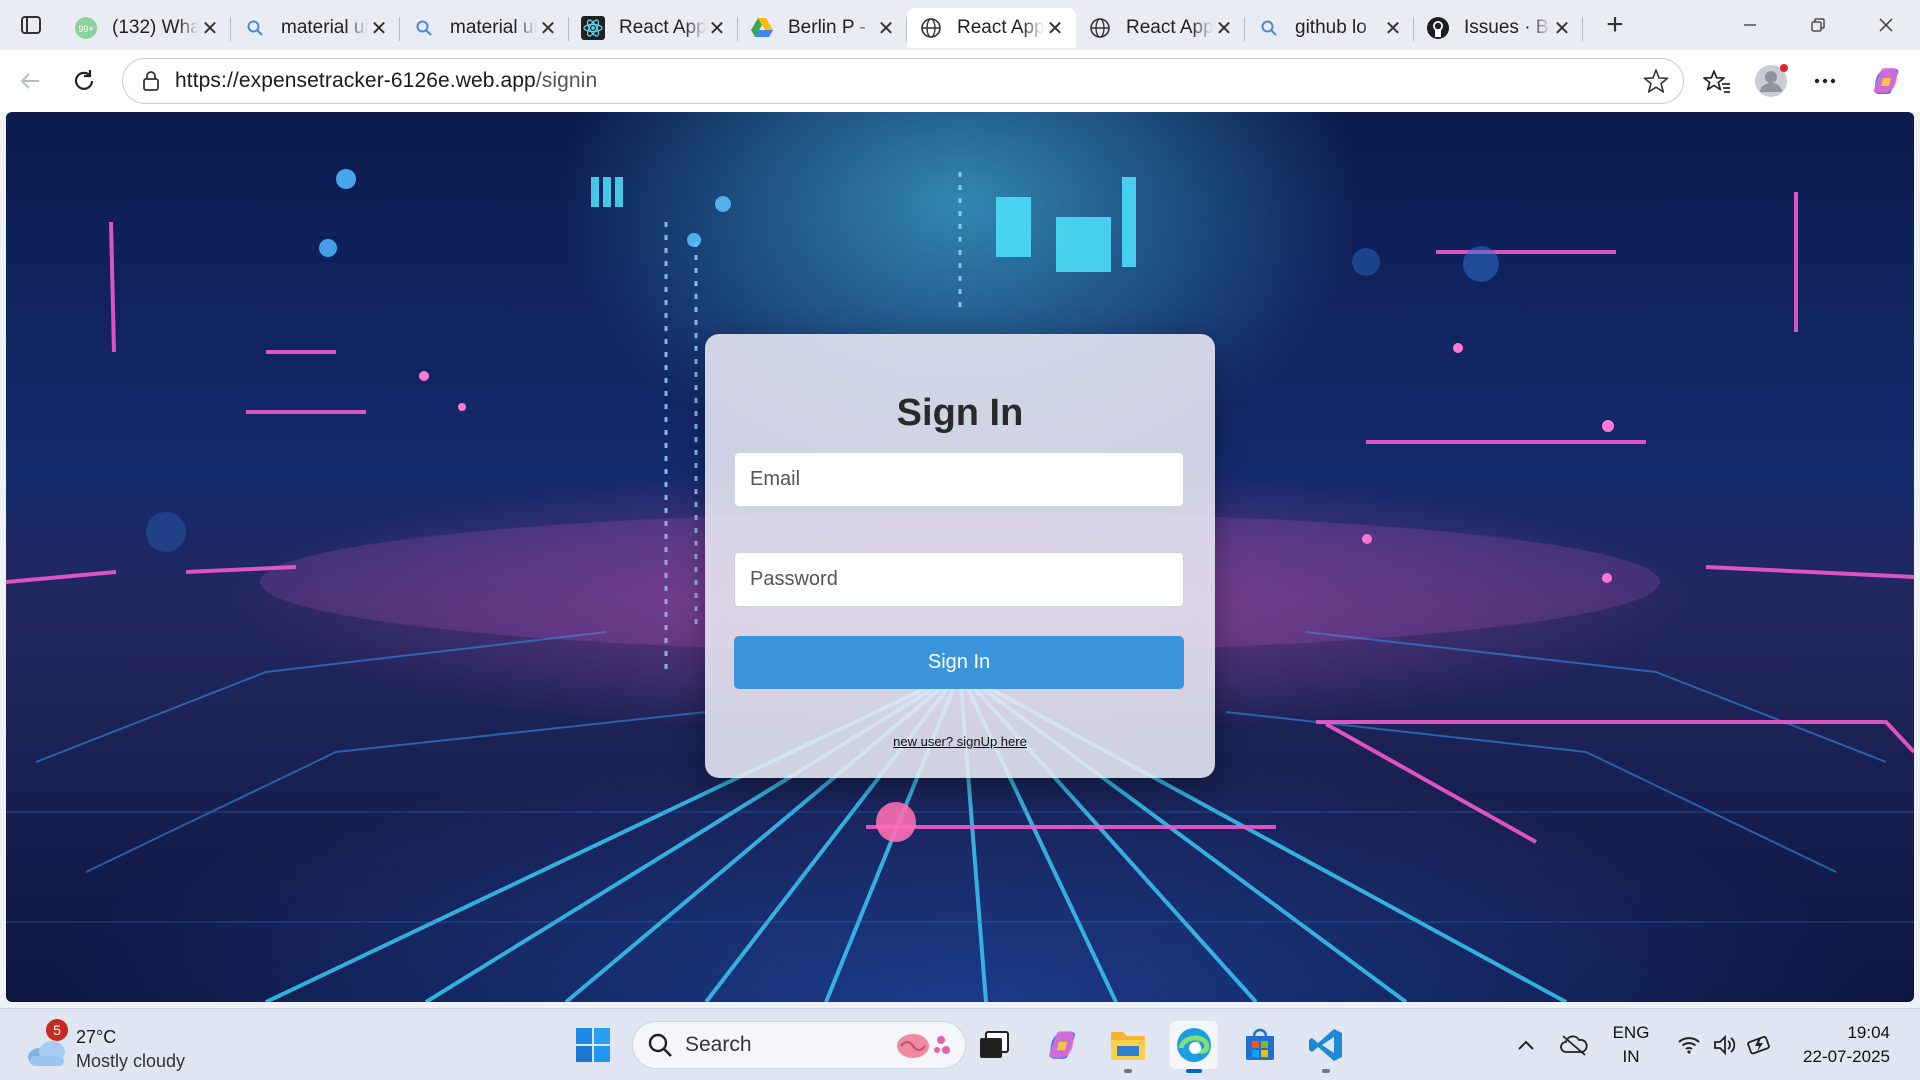 Image resolution: width=1920 pixels, height=1080 pixels. I want to click on task-view-icon, so click(994, 1044).